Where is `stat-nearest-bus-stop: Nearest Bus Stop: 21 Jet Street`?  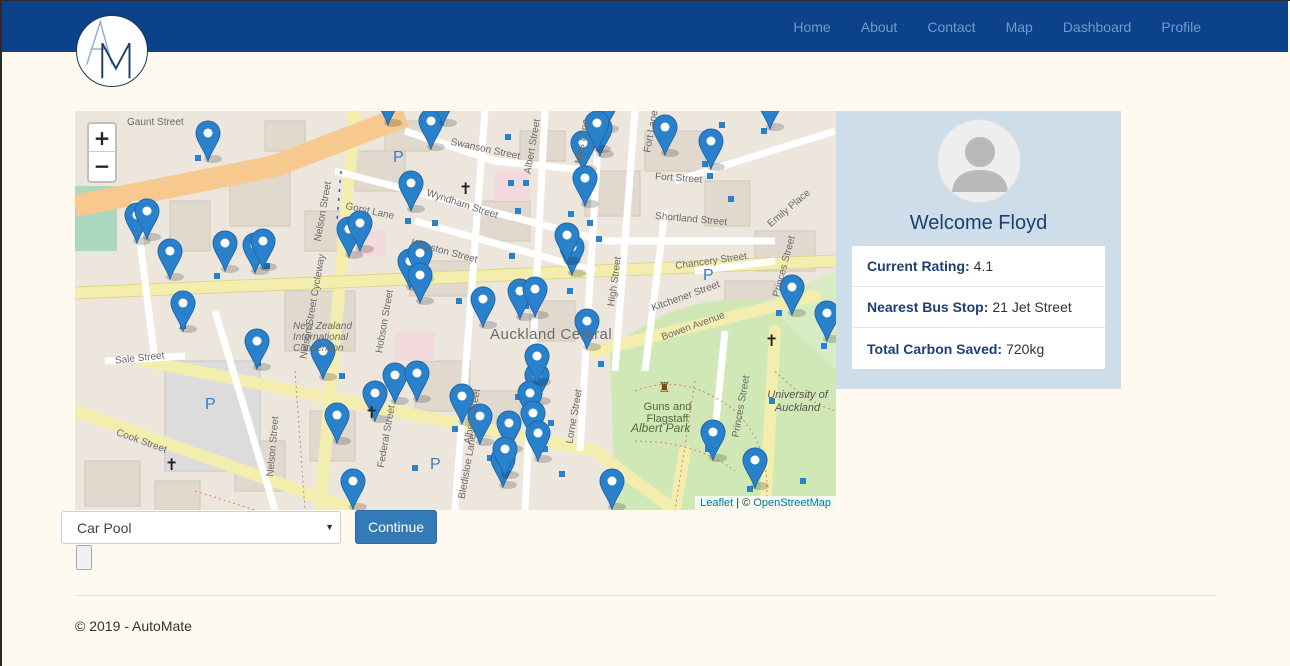
stat-nearest-bus-stop: Nearest Bus Stop: 21 Jet Street is located at coordinates (978, 307).